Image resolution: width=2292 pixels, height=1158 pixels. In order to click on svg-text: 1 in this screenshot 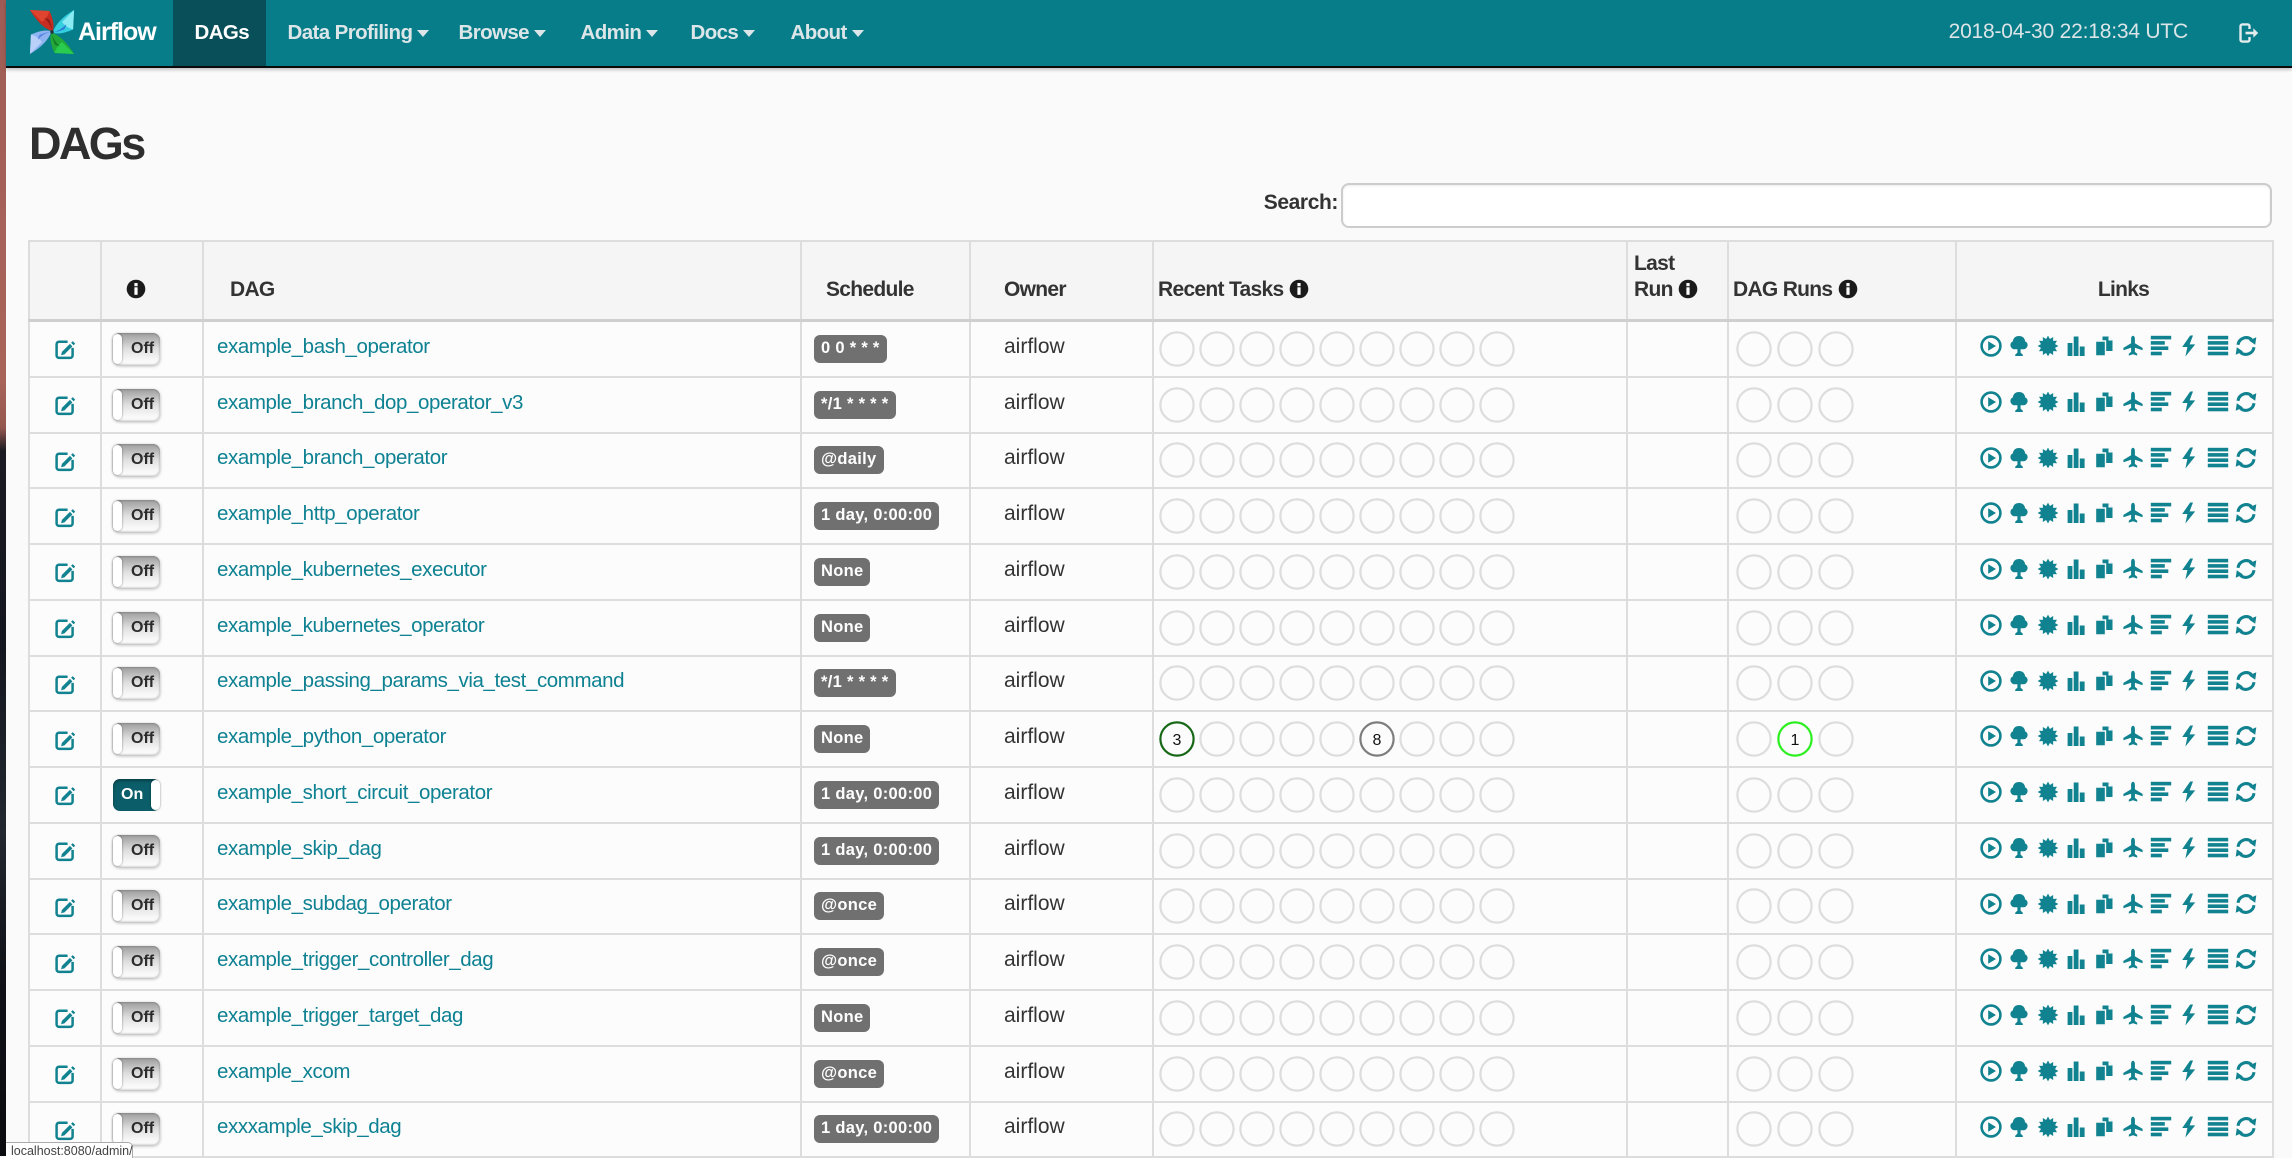, I will do `click(1795, 740)`.